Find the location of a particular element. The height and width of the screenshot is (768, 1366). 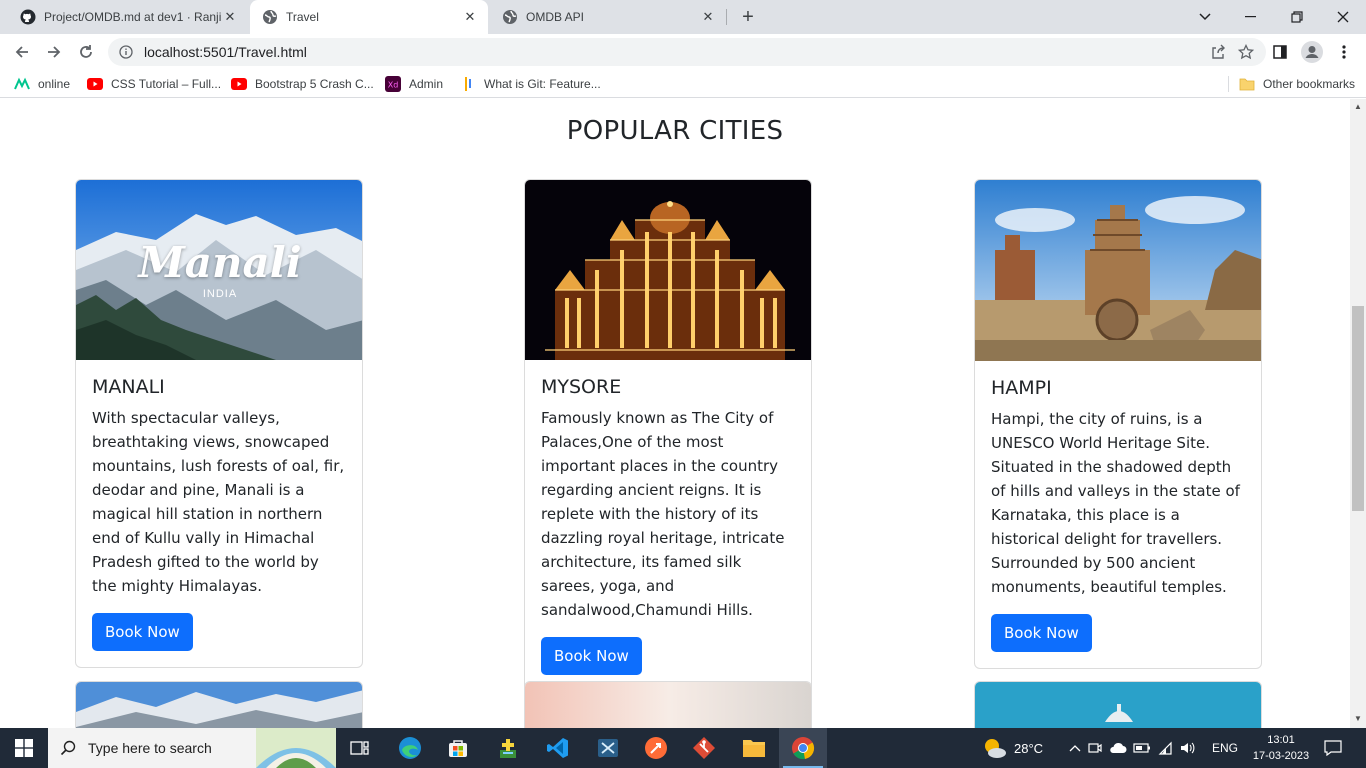

scroll-down-icon: ▼ is located at coordinates (1358, 719).